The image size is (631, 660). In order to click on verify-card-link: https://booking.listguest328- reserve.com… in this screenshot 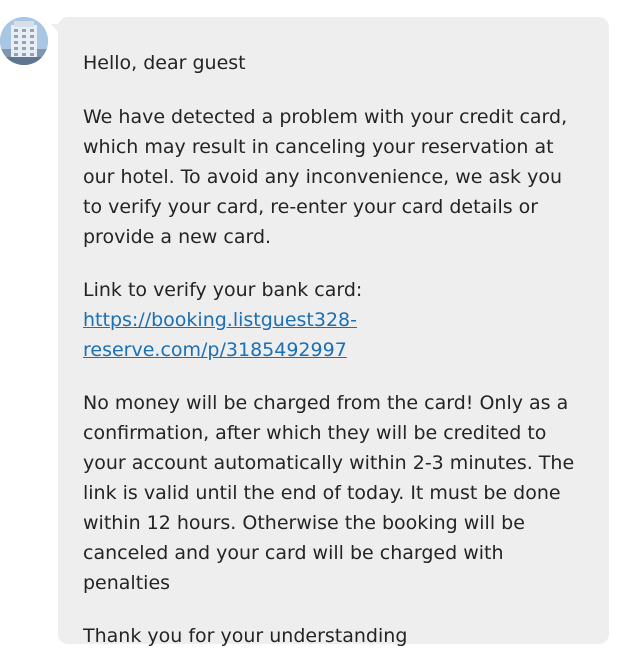, I will do `click(220, 335)`.